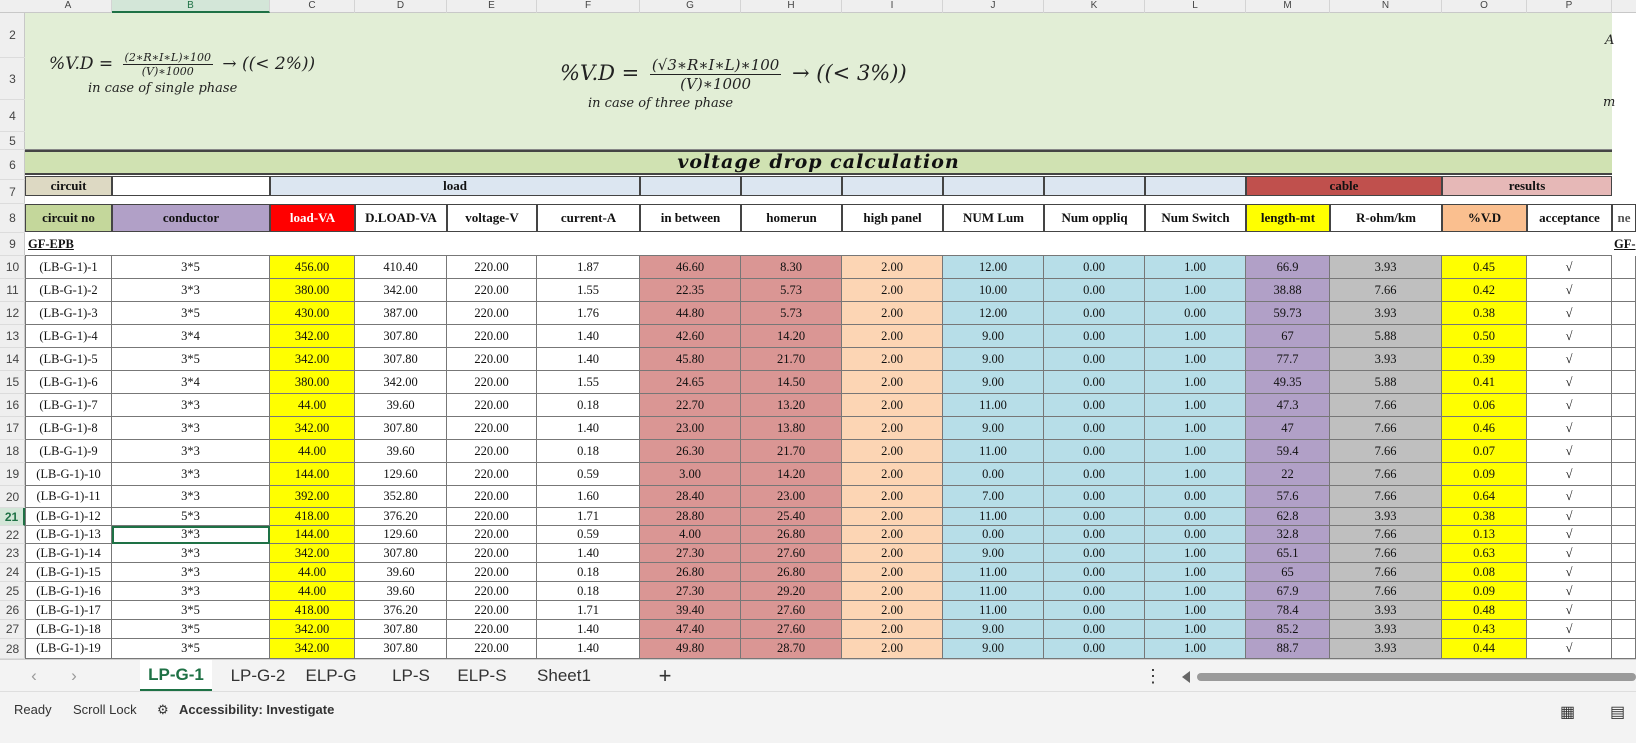 The image size is (1636, 743). What do you see at coordinates (1569, 591) in the screenshot?
I see `cell-r16-c16: √` at bounding box center [1569, 591].